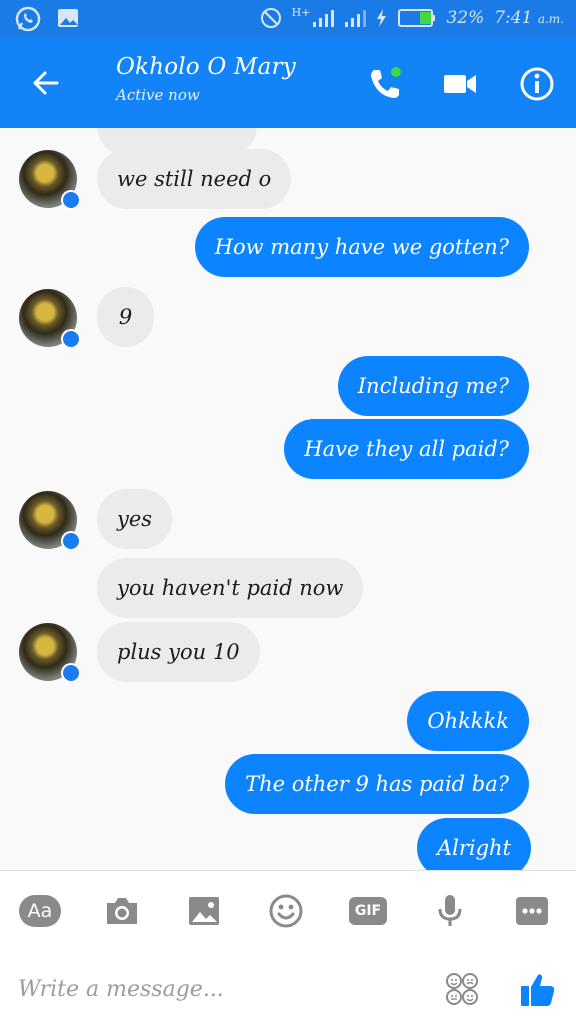 The height and width of the screenshot is (1024, 576). I want to click on conversation-header: Okholo O Mary Active now, so click(288, 83).